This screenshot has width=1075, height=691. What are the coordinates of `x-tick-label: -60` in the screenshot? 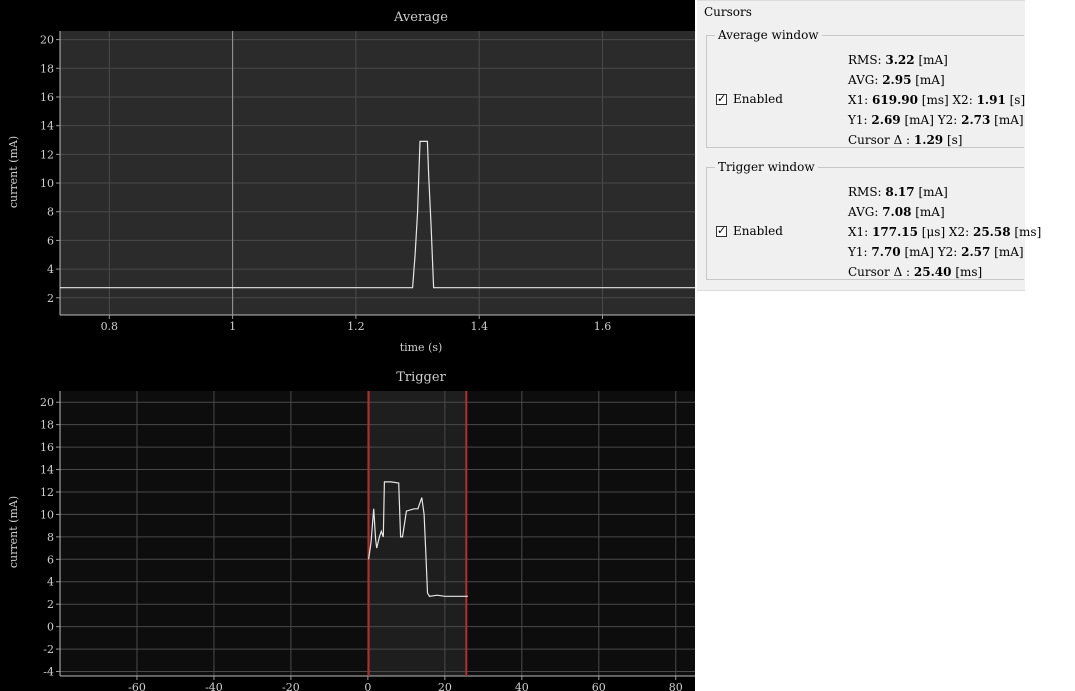 It's located at (137, 686).